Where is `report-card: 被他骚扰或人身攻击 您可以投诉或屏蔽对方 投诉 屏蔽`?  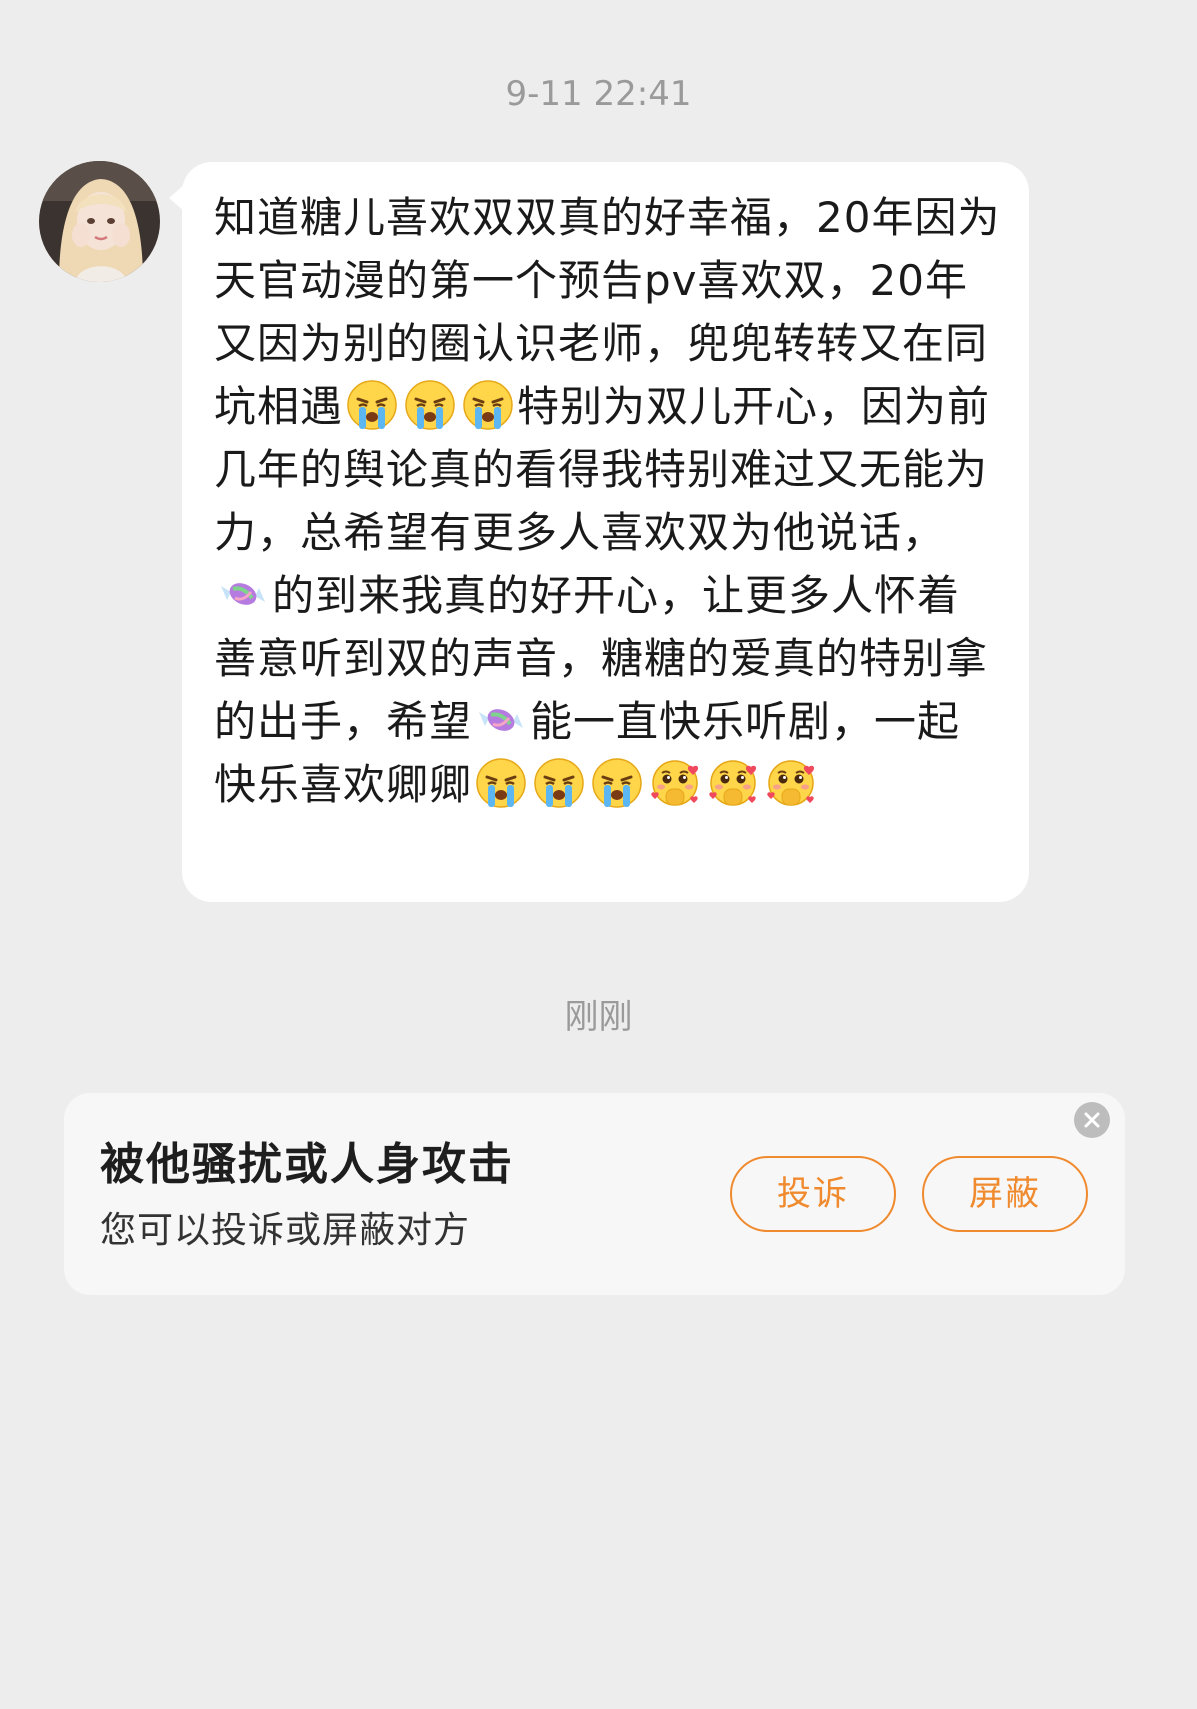 report-card: 被他骚扰或人身攻击 您可以投诉或屏蔽对方 投诉 屏蔽 is located at coordinates (594, 1194).